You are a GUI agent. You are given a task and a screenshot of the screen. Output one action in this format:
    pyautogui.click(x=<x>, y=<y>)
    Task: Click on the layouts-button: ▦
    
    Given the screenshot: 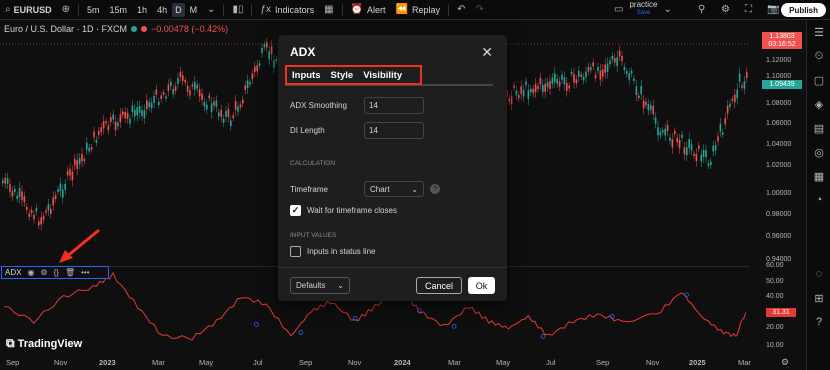 What is the action you would take?
    pyautogui.click(x=328, y=10)
    